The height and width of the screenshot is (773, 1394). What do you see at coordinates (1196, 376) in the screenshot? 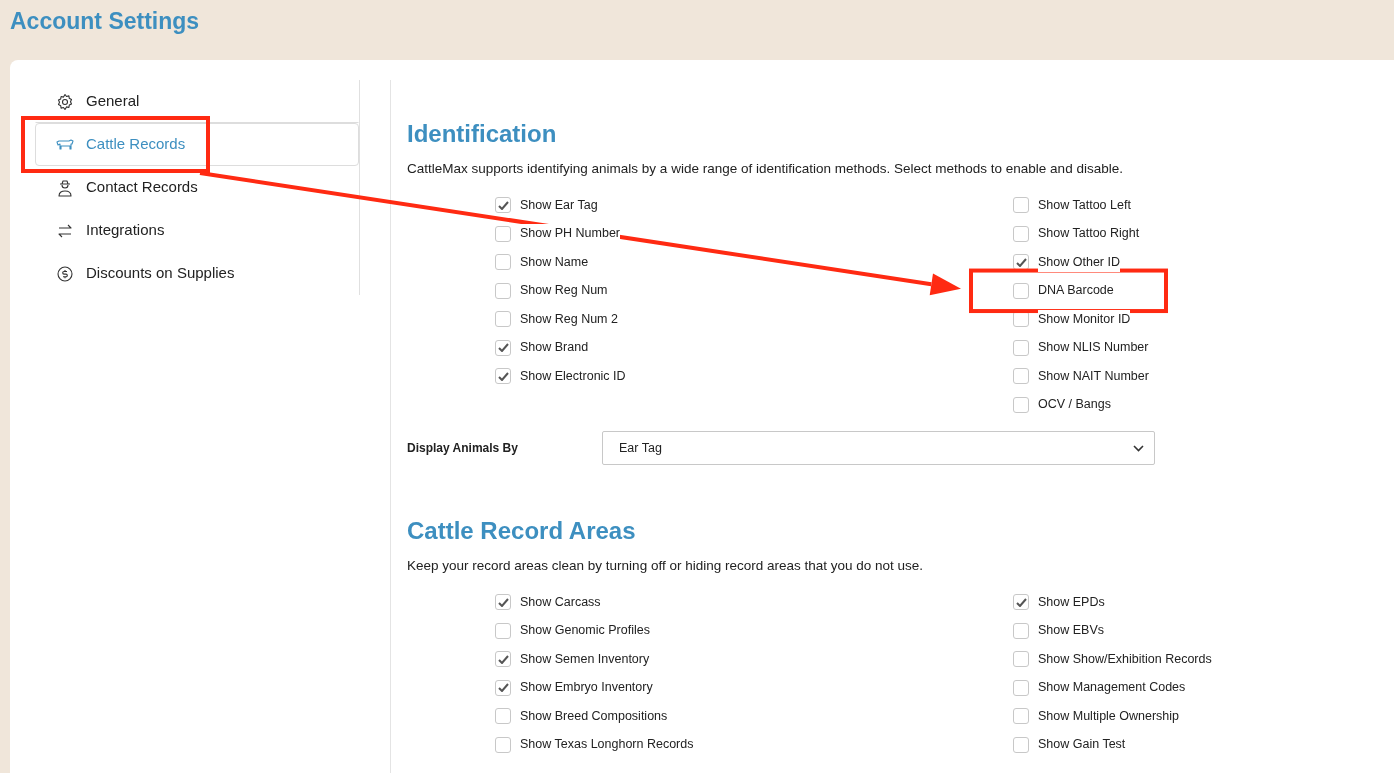
I see `checkbox-option: Show NAIT Number` at bounding box center [1196, 376].